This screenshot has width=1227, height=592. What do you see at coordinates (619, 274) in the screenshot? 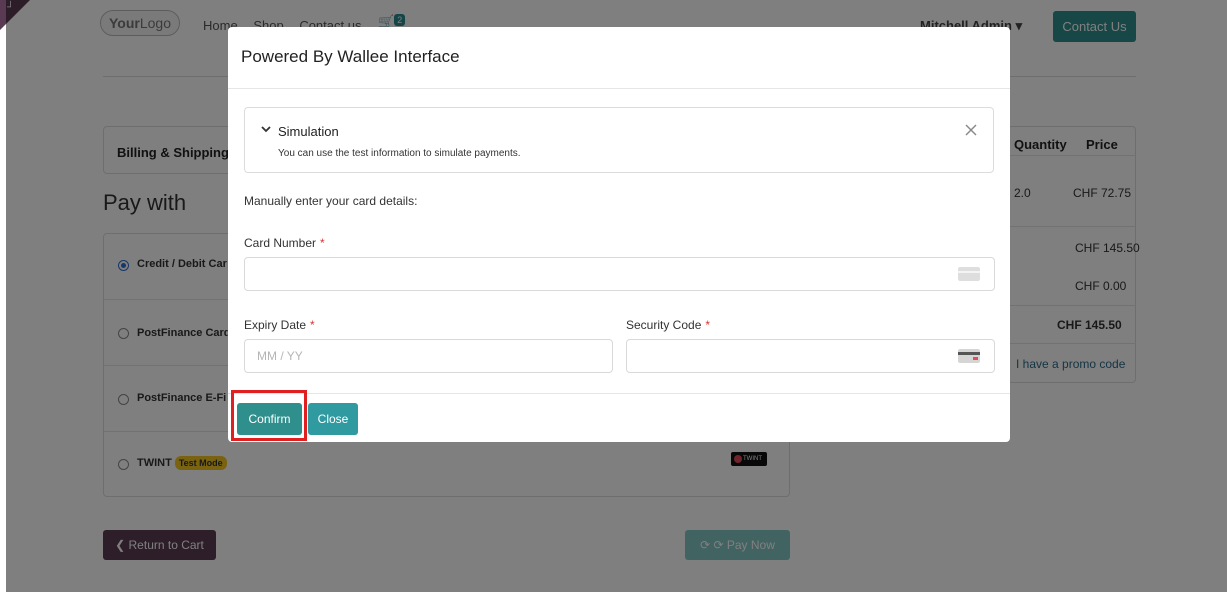
I see `card-number-input` at bounding box center [619, 274].